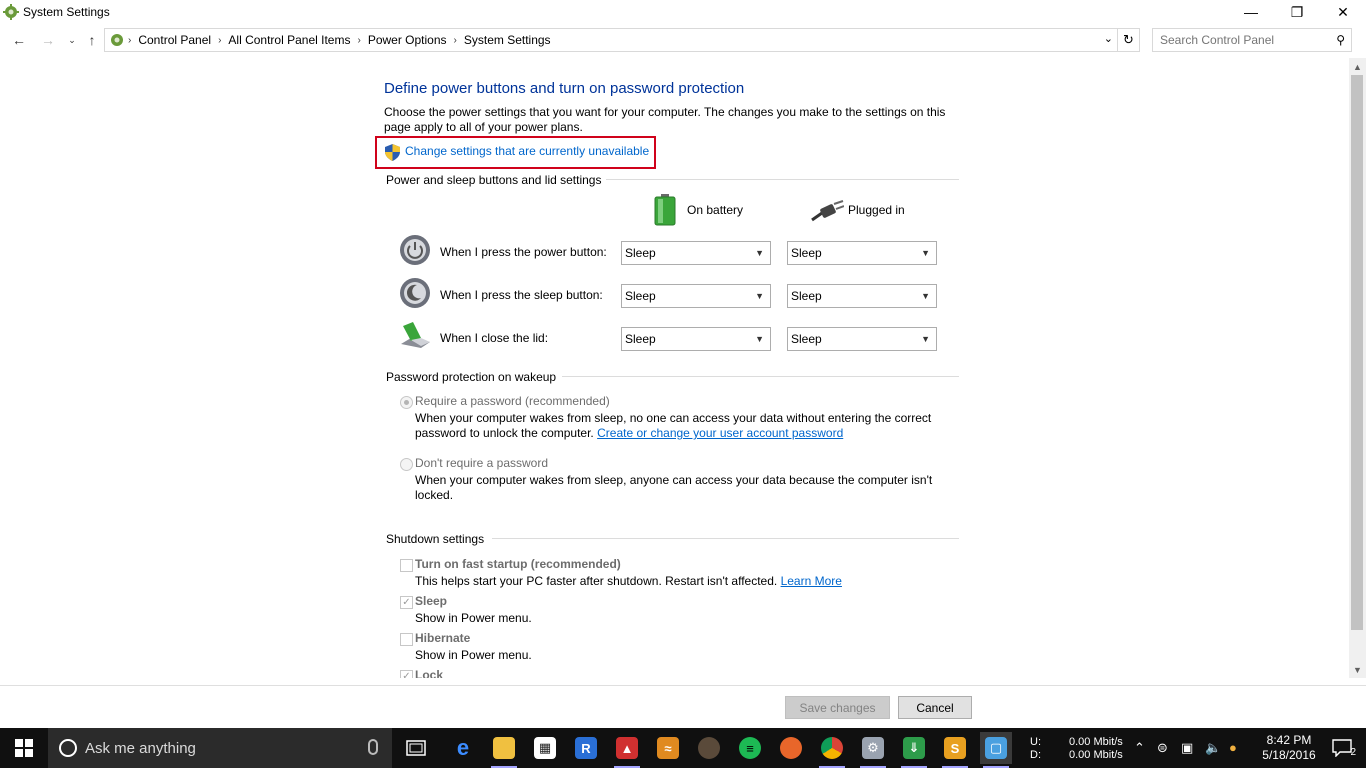 The image size is (1366, 768). Describe the element at coordinates (862, 296) in the screenshot. I see `sleep-button-plugged-select: Sleep ▼` at that location.